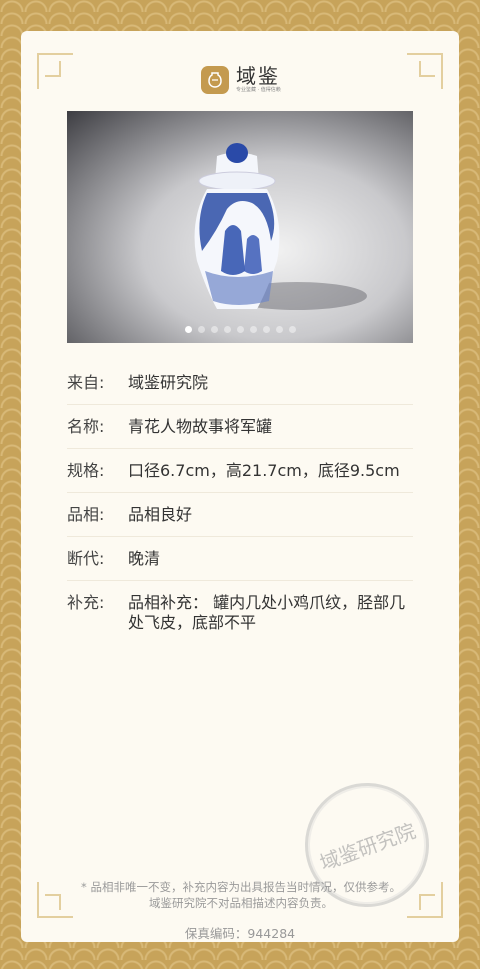 The width and height of the screenshot is (480, 969). What do you see at coordinates (240, 933) in the screenshot?
I see `authenticity-code: 保真编码：944284` at bounding box center [240, 933].